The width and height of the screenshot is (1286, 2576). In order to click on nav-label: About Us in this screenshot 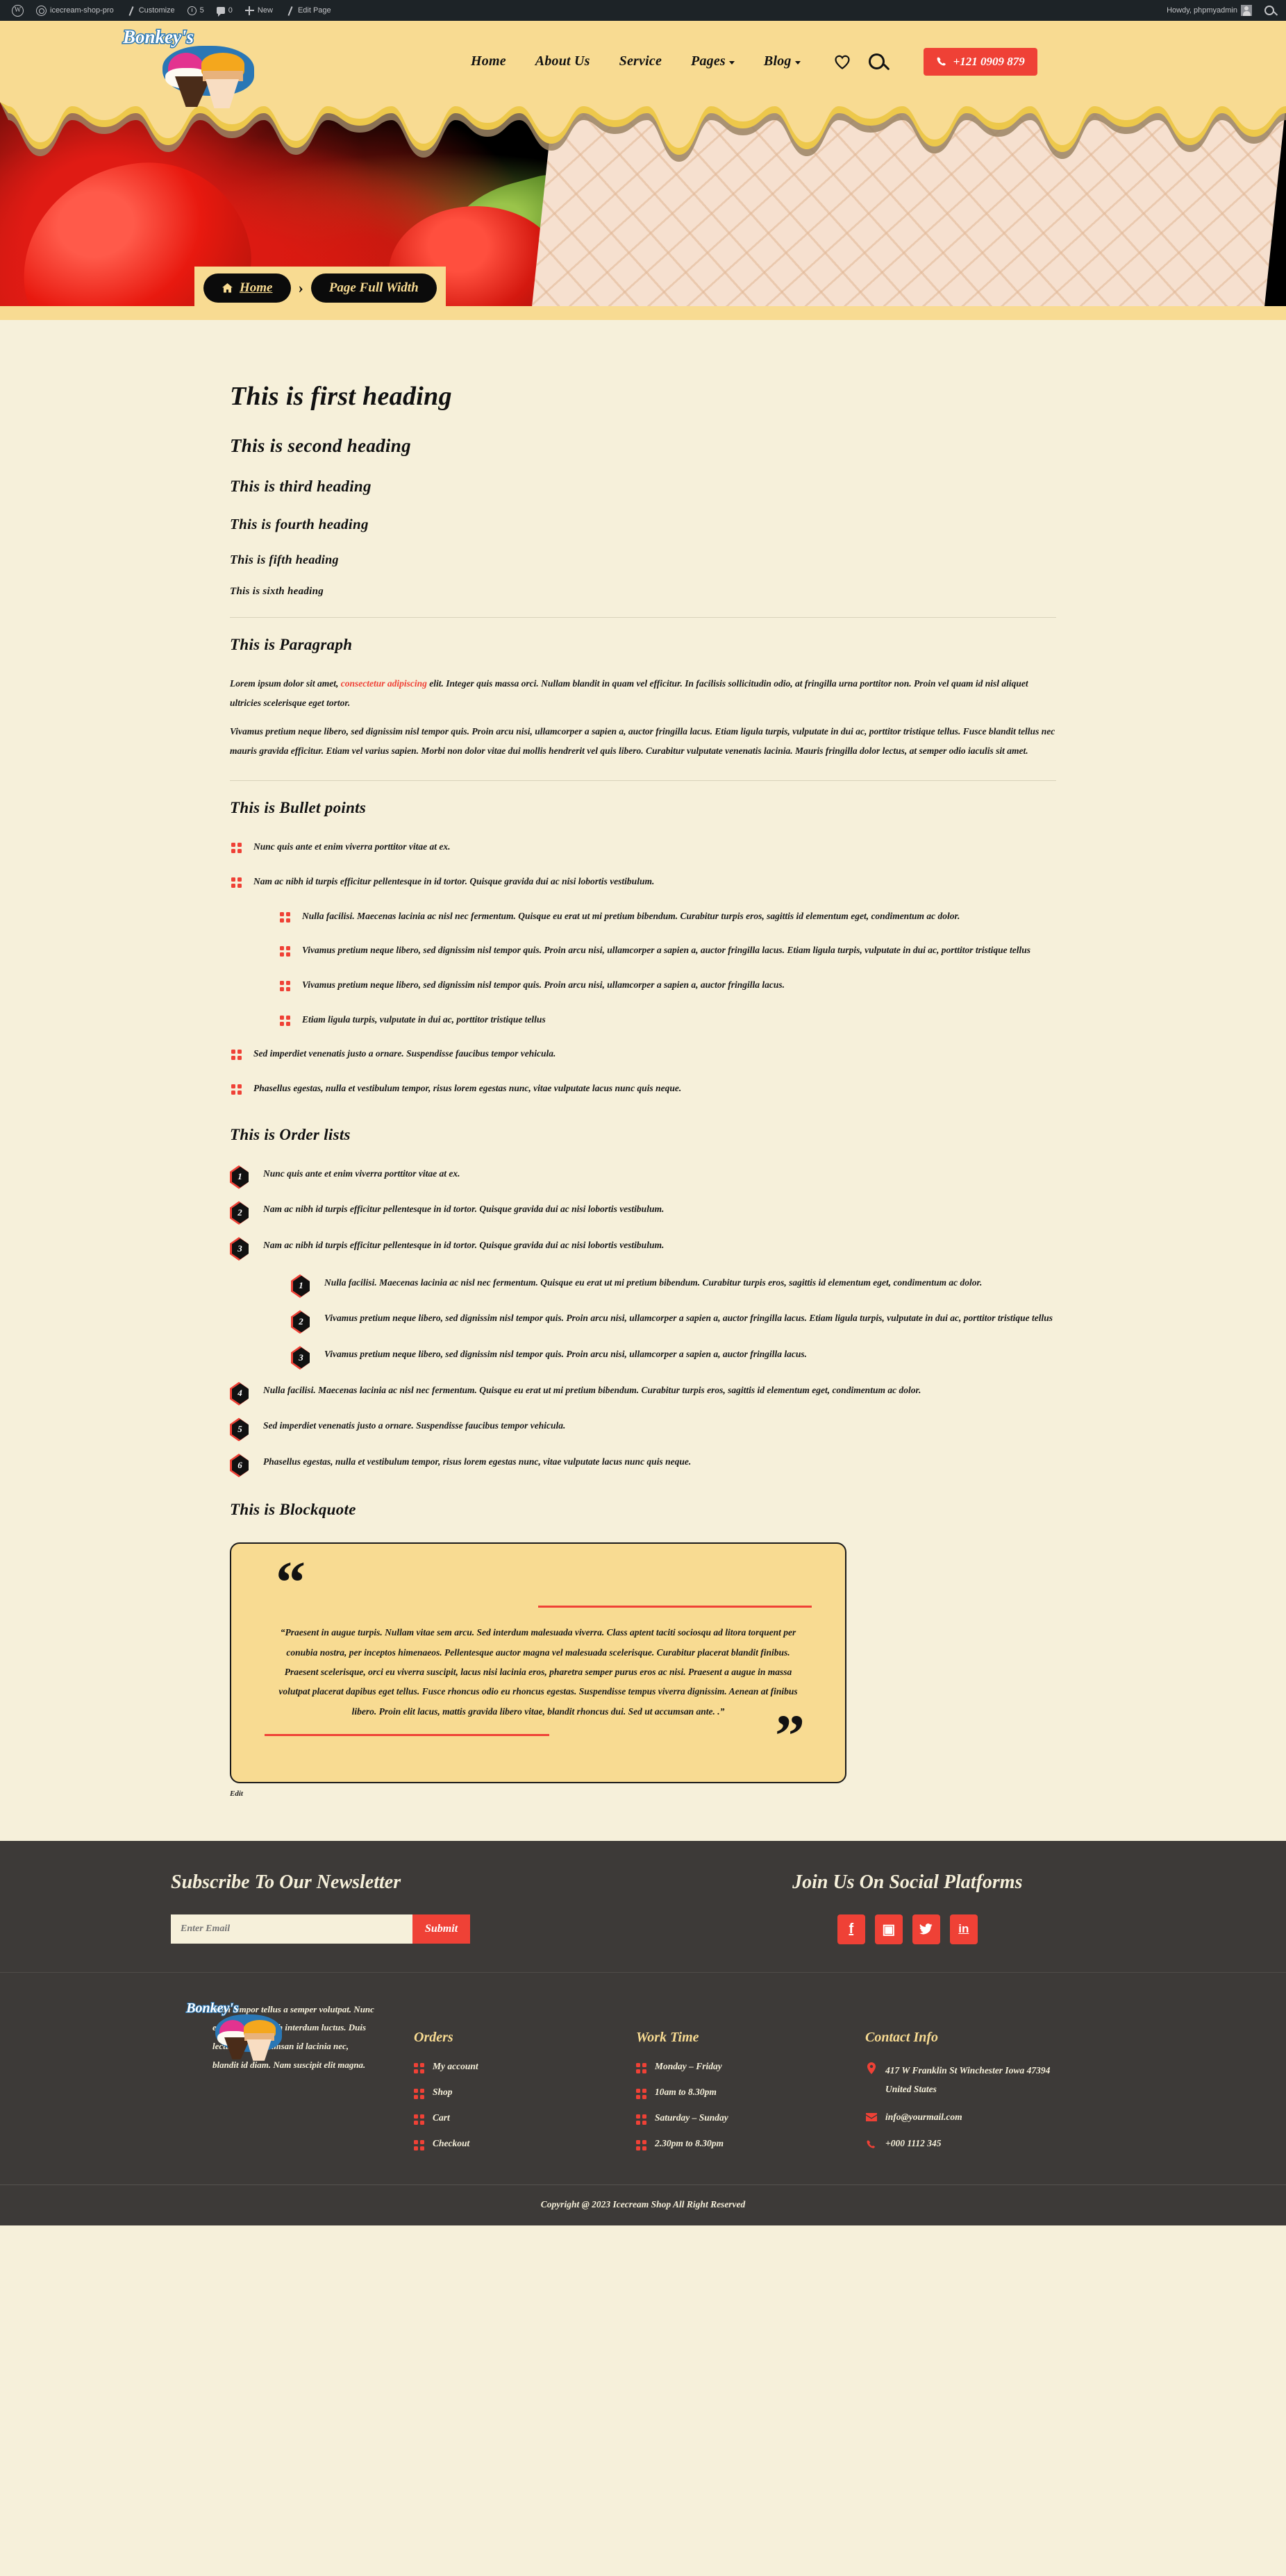, I will do `click(562, 61)`.